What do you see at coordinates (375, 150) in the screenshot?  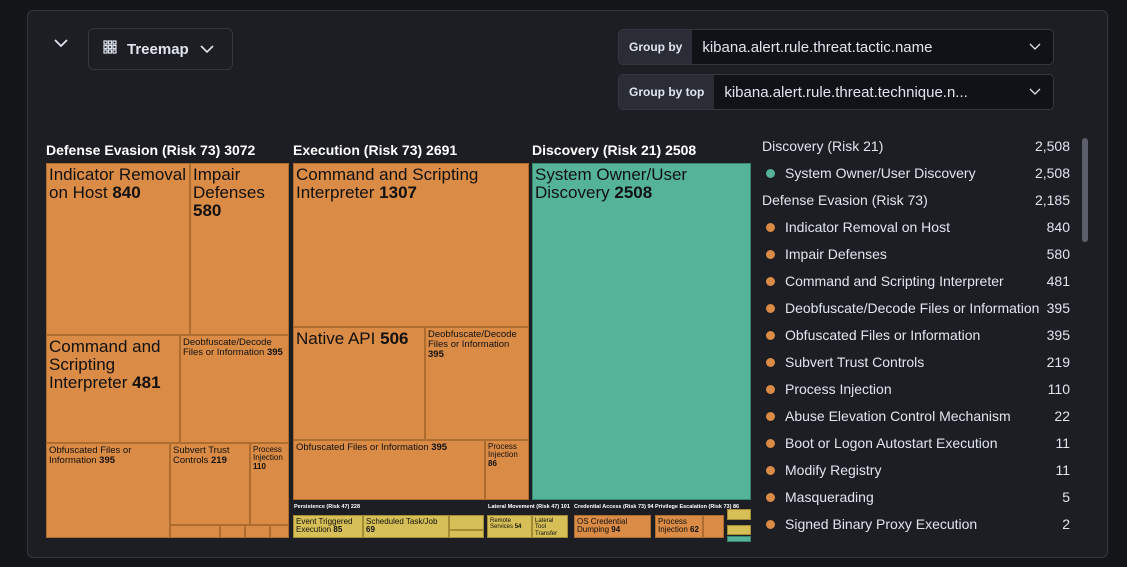 I see `group-title: Execution (Risk 73) 2691` at bounding box center [375, 150].